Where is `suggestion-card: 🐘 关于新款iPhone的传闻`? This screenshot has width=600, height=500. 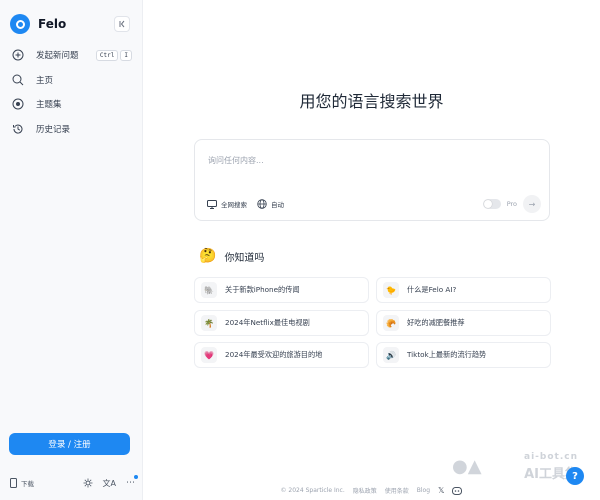
suggestion-card: 🐘 关于新款iPhone的传闻 is located at coordinates (281, 290).